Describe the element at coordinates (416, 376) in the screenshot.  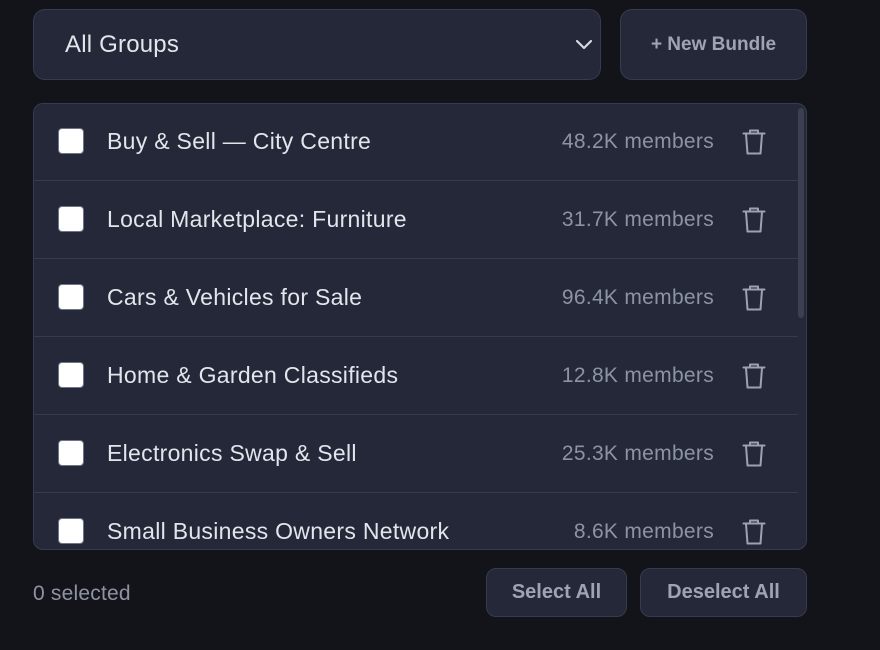
I see `list-item: Home & Garden Classifieds 12.8K members` at that location.